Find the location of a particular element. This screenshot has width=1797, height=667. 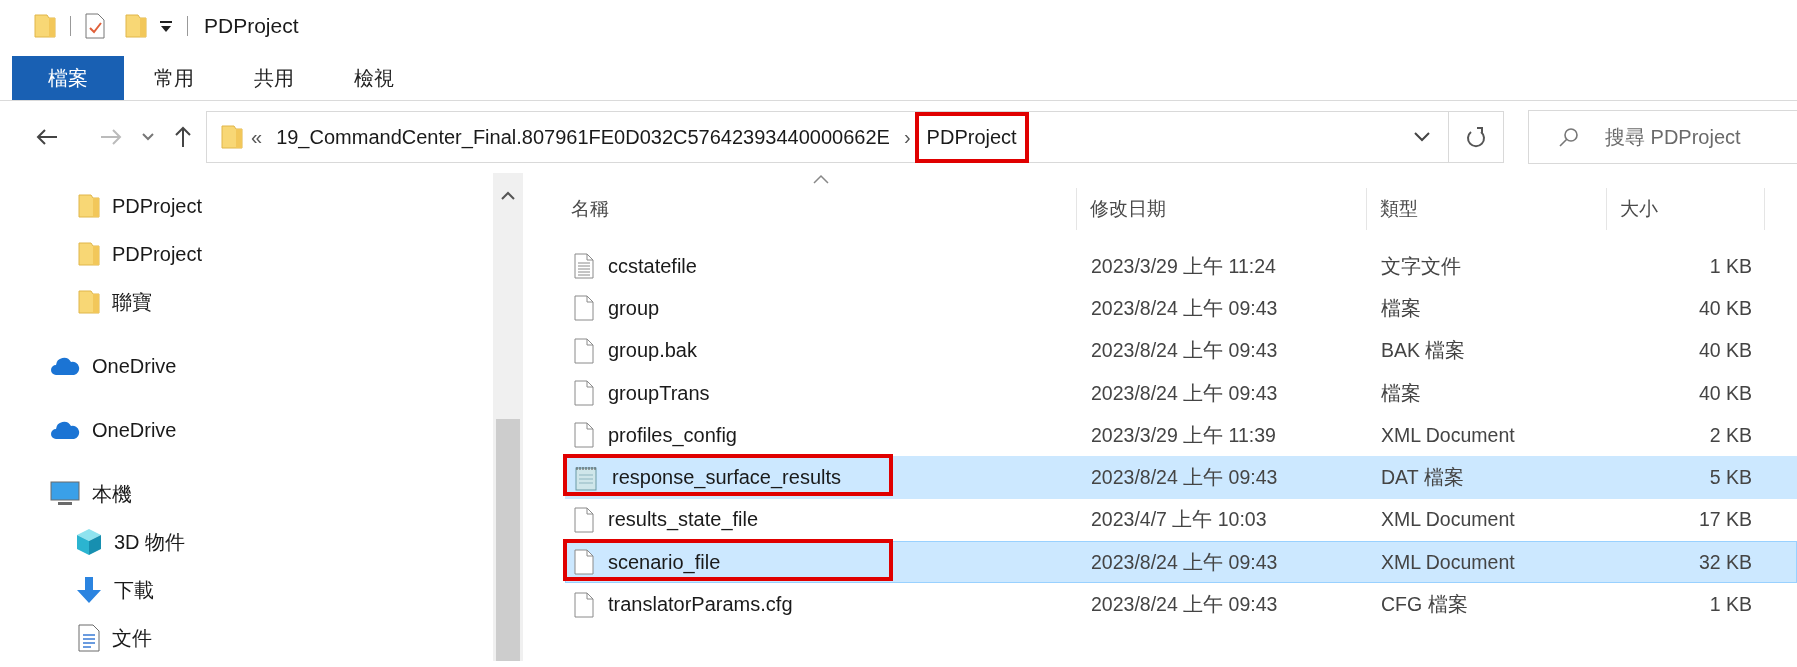

scroll-up-icon is located at coordinates (508, 196).